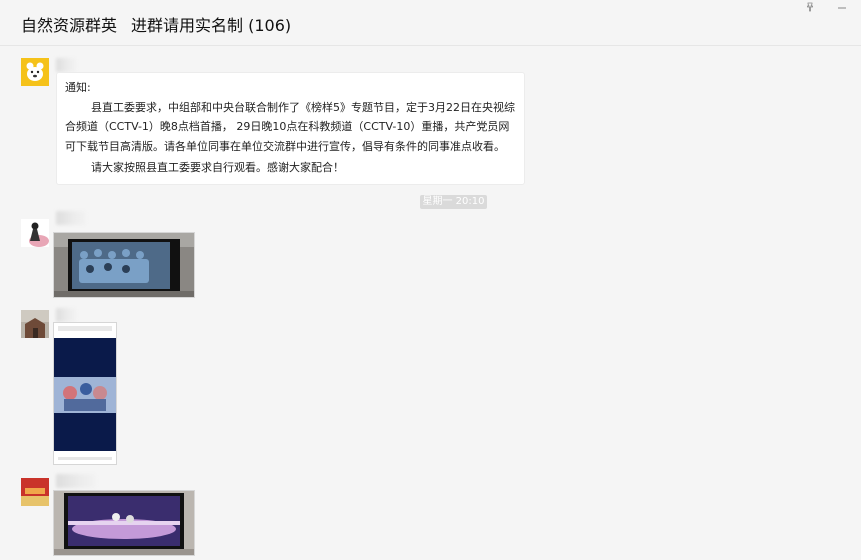 The width and height of the screenshot is (861, 560). Describe the element at coordinates (430, 23) in the screenshot. I see `chat-header: 自然资源群英 进群请用实名制 (106)` at that location.